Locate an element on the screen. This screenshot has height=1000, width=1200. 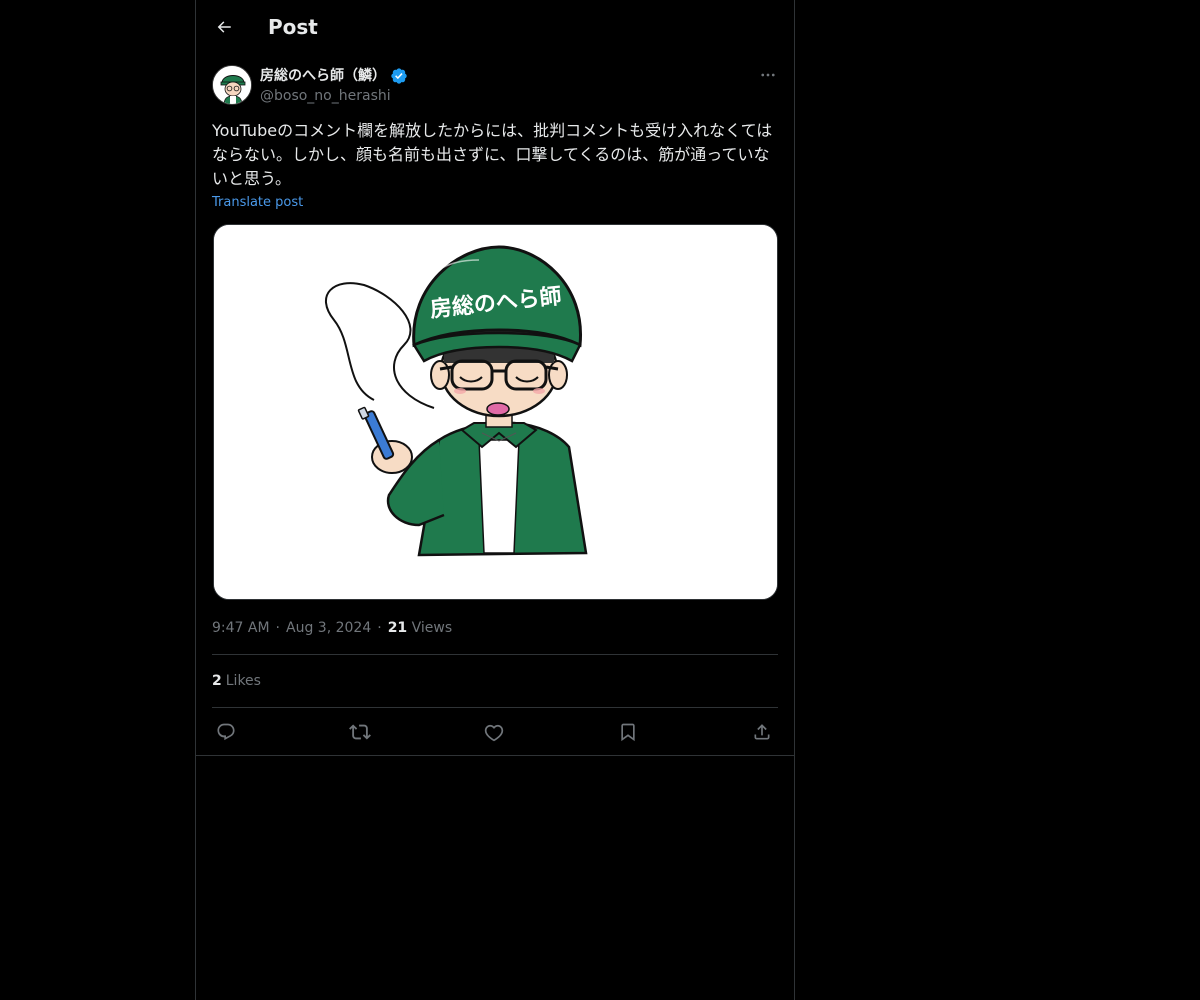
author-name-row: 房総のへら師（鱗） is located at coordinates (334, 76).